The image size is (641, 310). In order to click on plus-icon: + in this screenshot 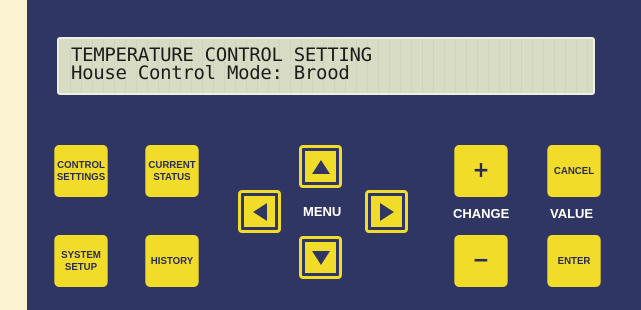, I will do `click(481, 170)`.